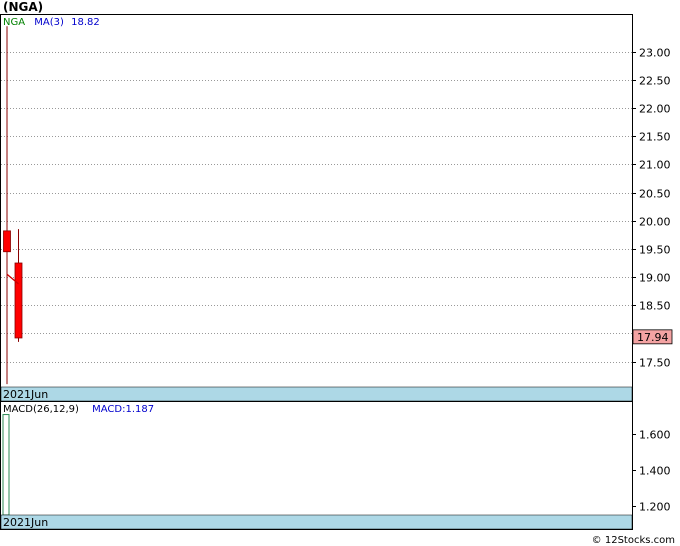 The image size is (680, 546). I want to click on macd-value: 1.187, so click(140, 409).